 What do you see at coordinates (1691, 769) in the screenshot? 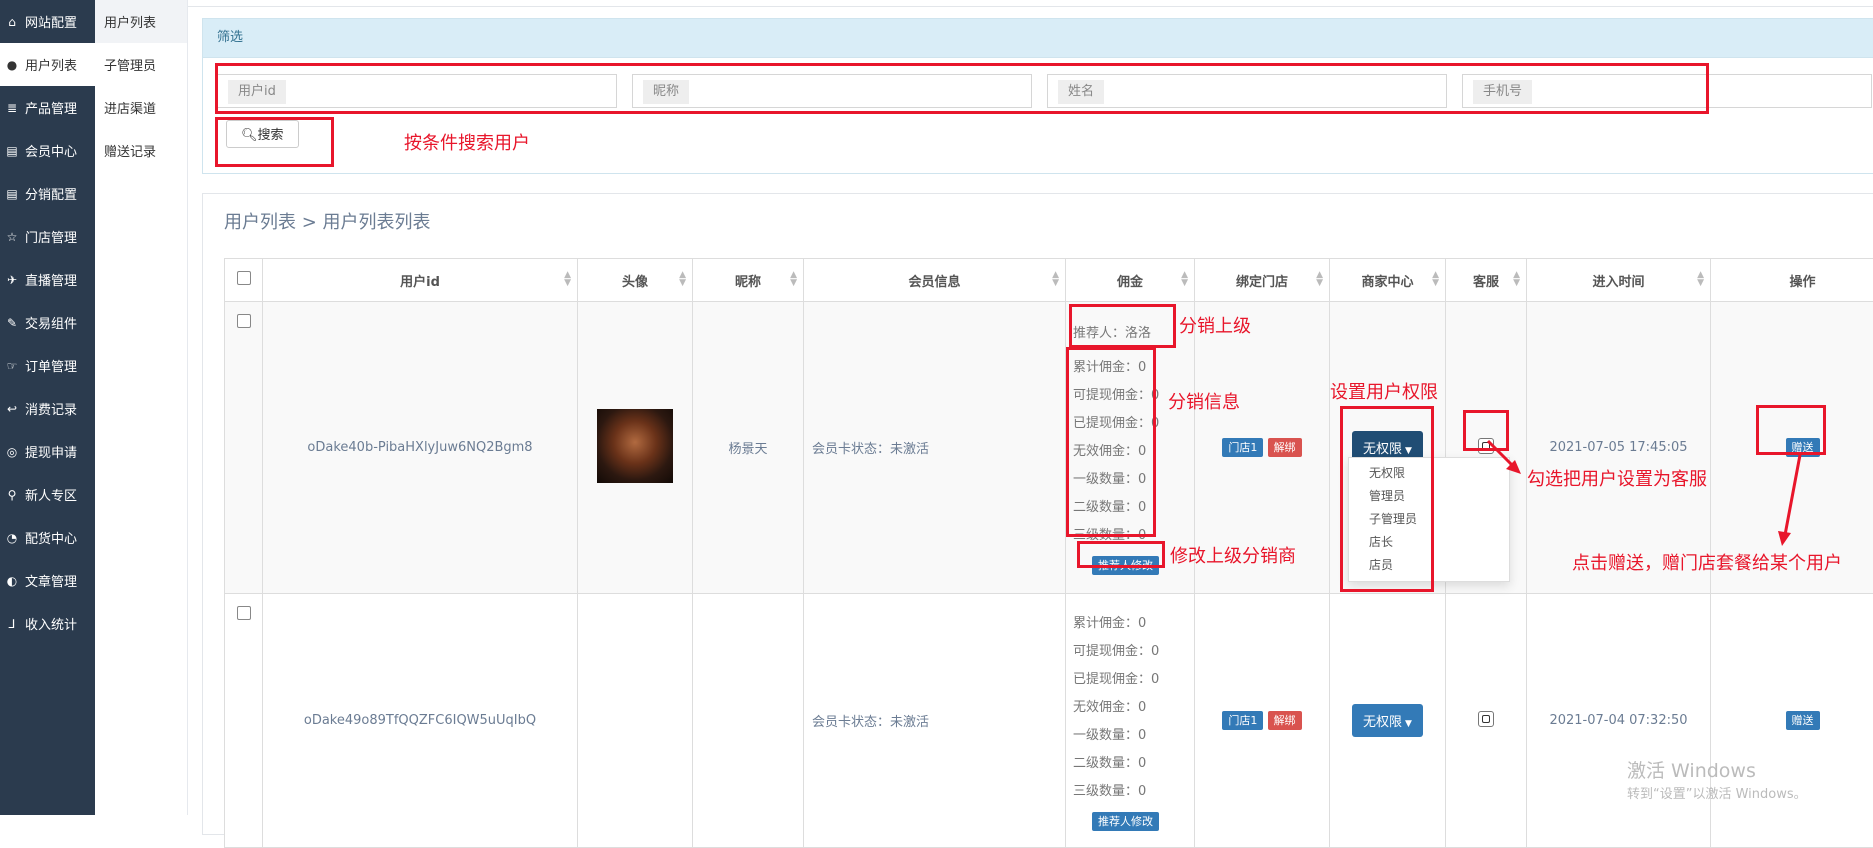
I see `watermark-title: 激活 Windows` at bounding box center [1691, 769].